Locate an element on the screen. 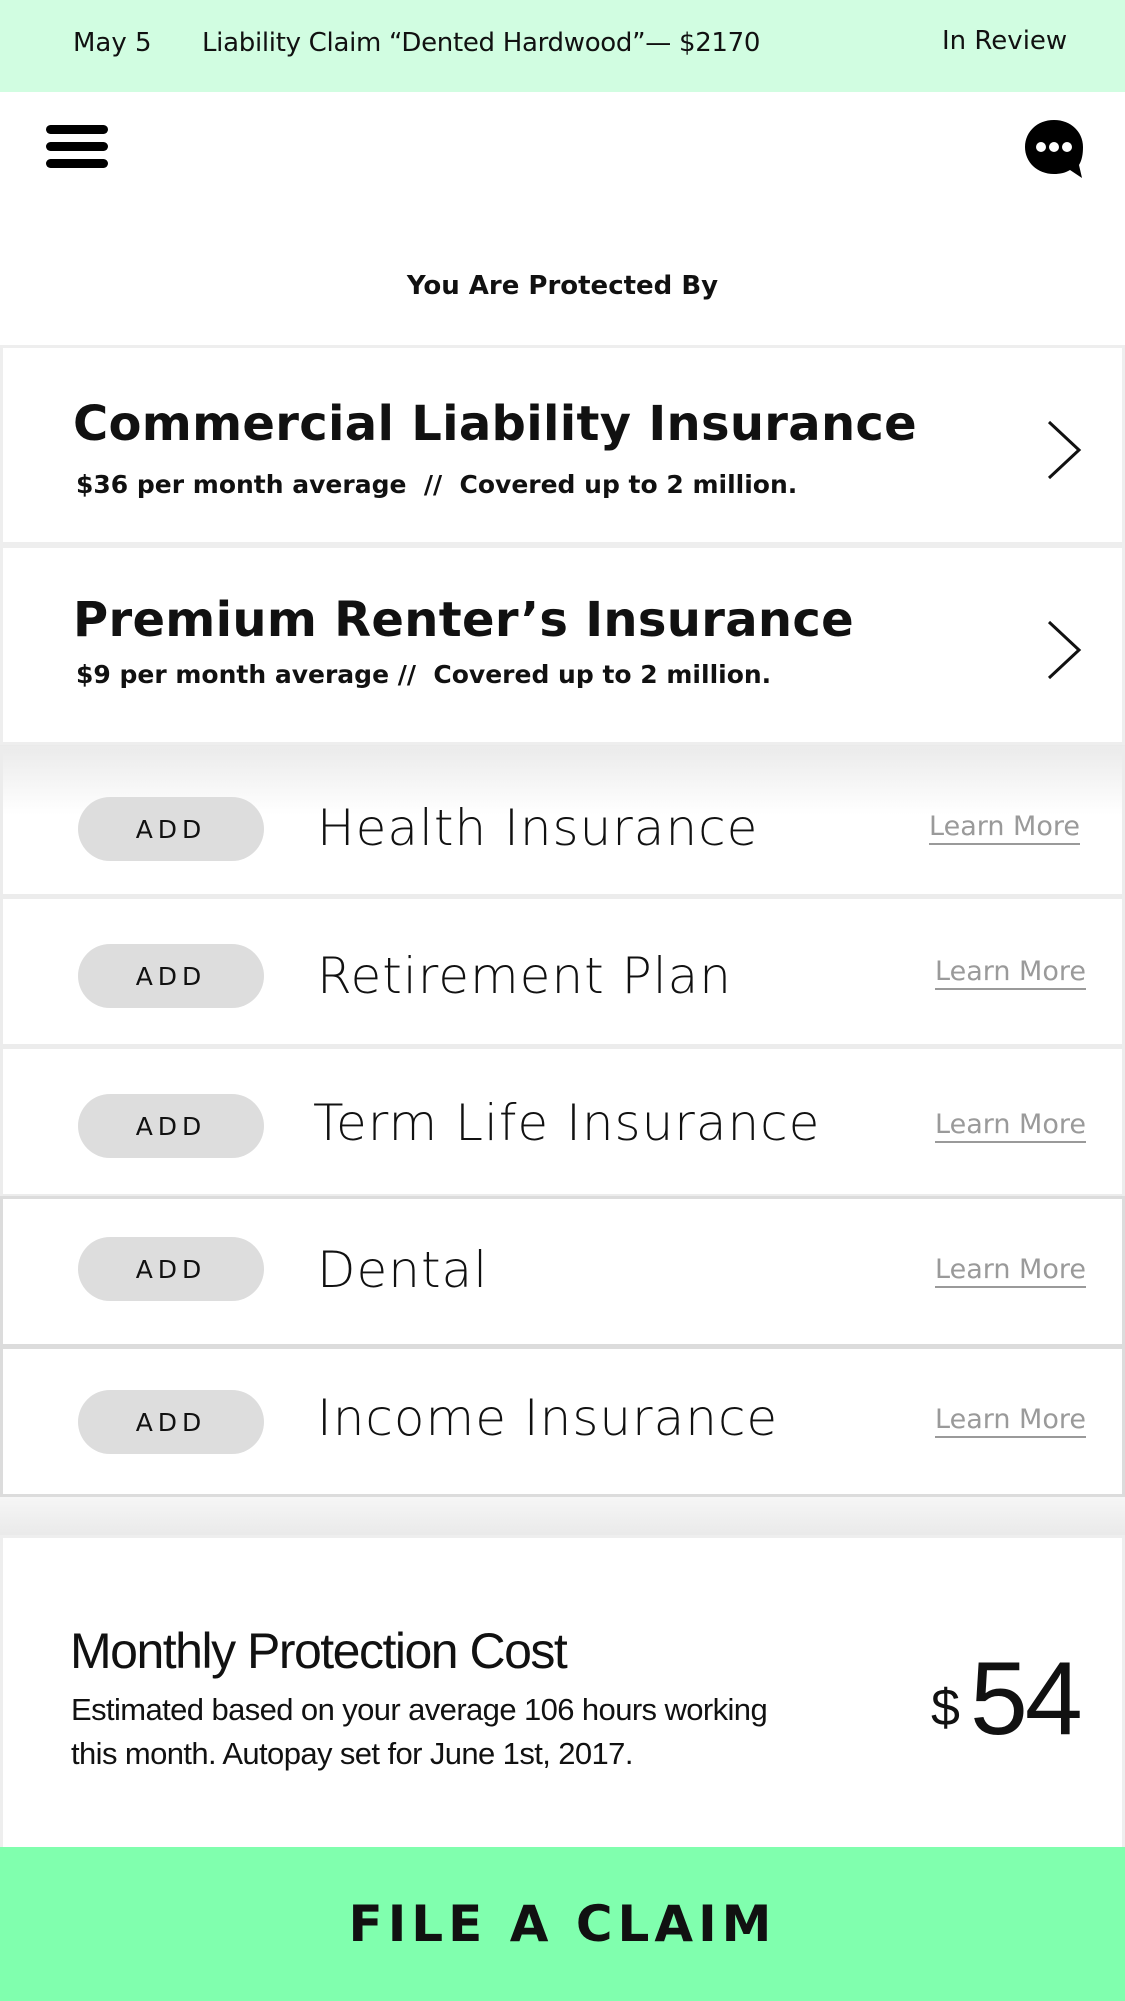  policy-title: Commercial Liability Insurance is located at coordinates (495, 424).